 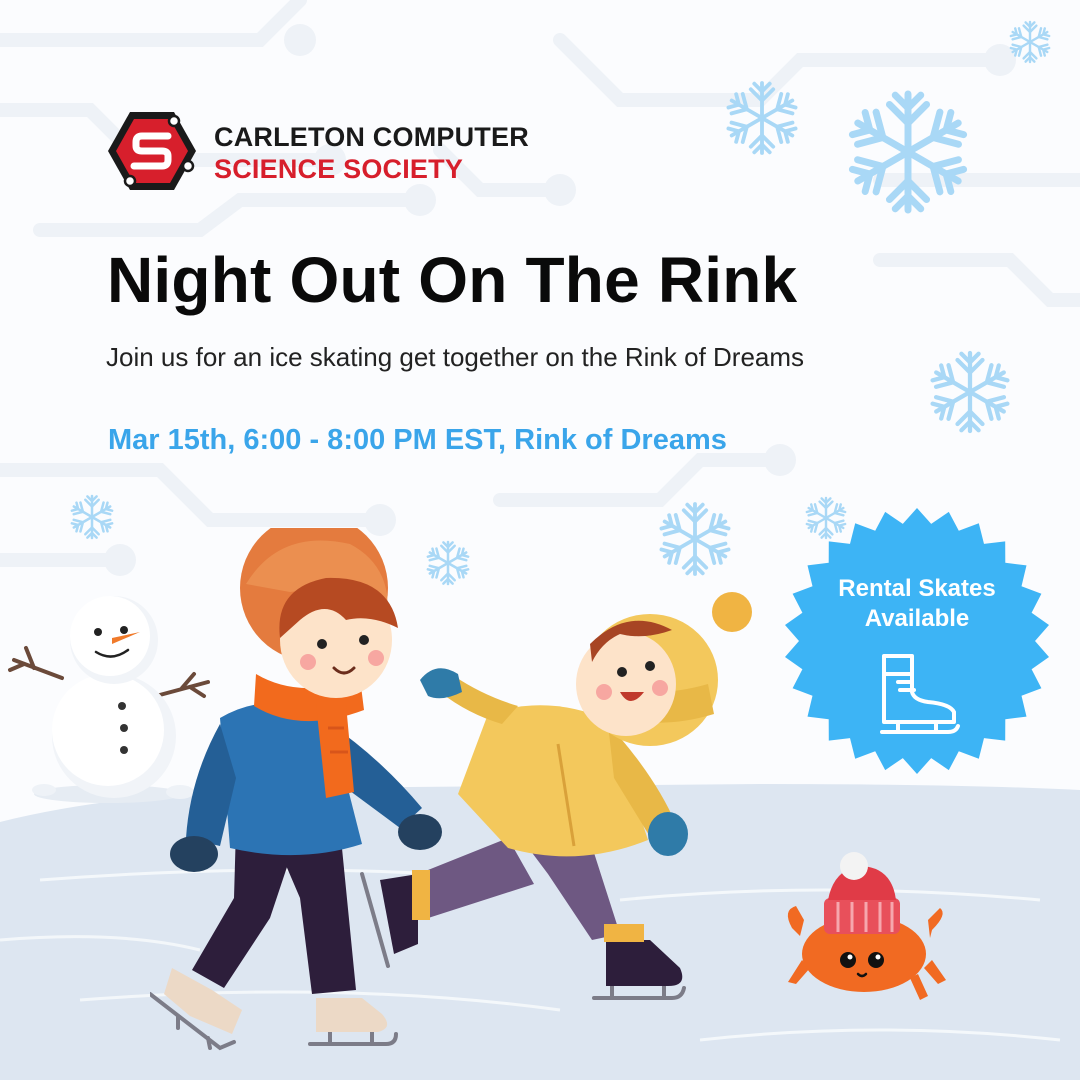 What do you see at coordinates (920, 694) in the screenshot?
I see `ice-skate-icon` at bounding box center [920, 694].